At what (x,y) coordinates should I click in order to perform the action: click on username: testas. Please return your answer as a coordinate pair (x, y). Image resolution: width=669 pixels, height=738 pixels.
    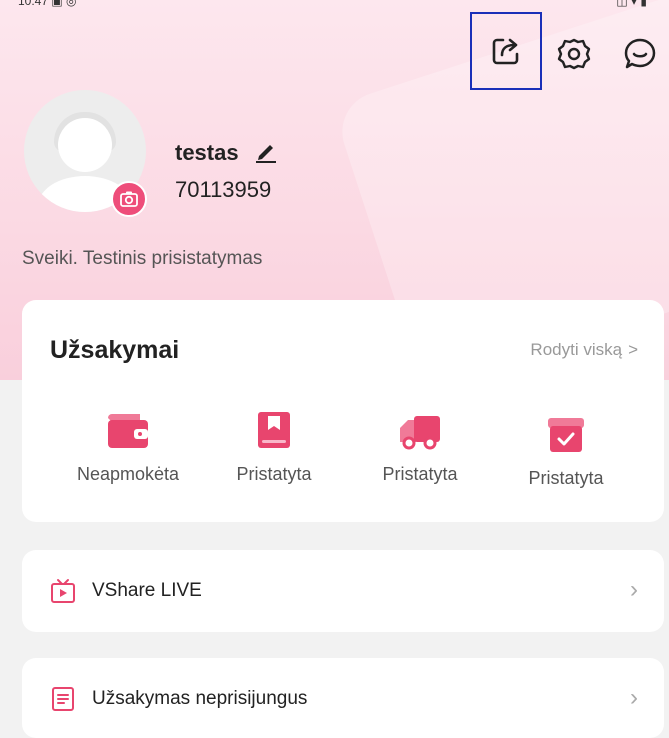
    Looking at the image, I should click on (207, 152).